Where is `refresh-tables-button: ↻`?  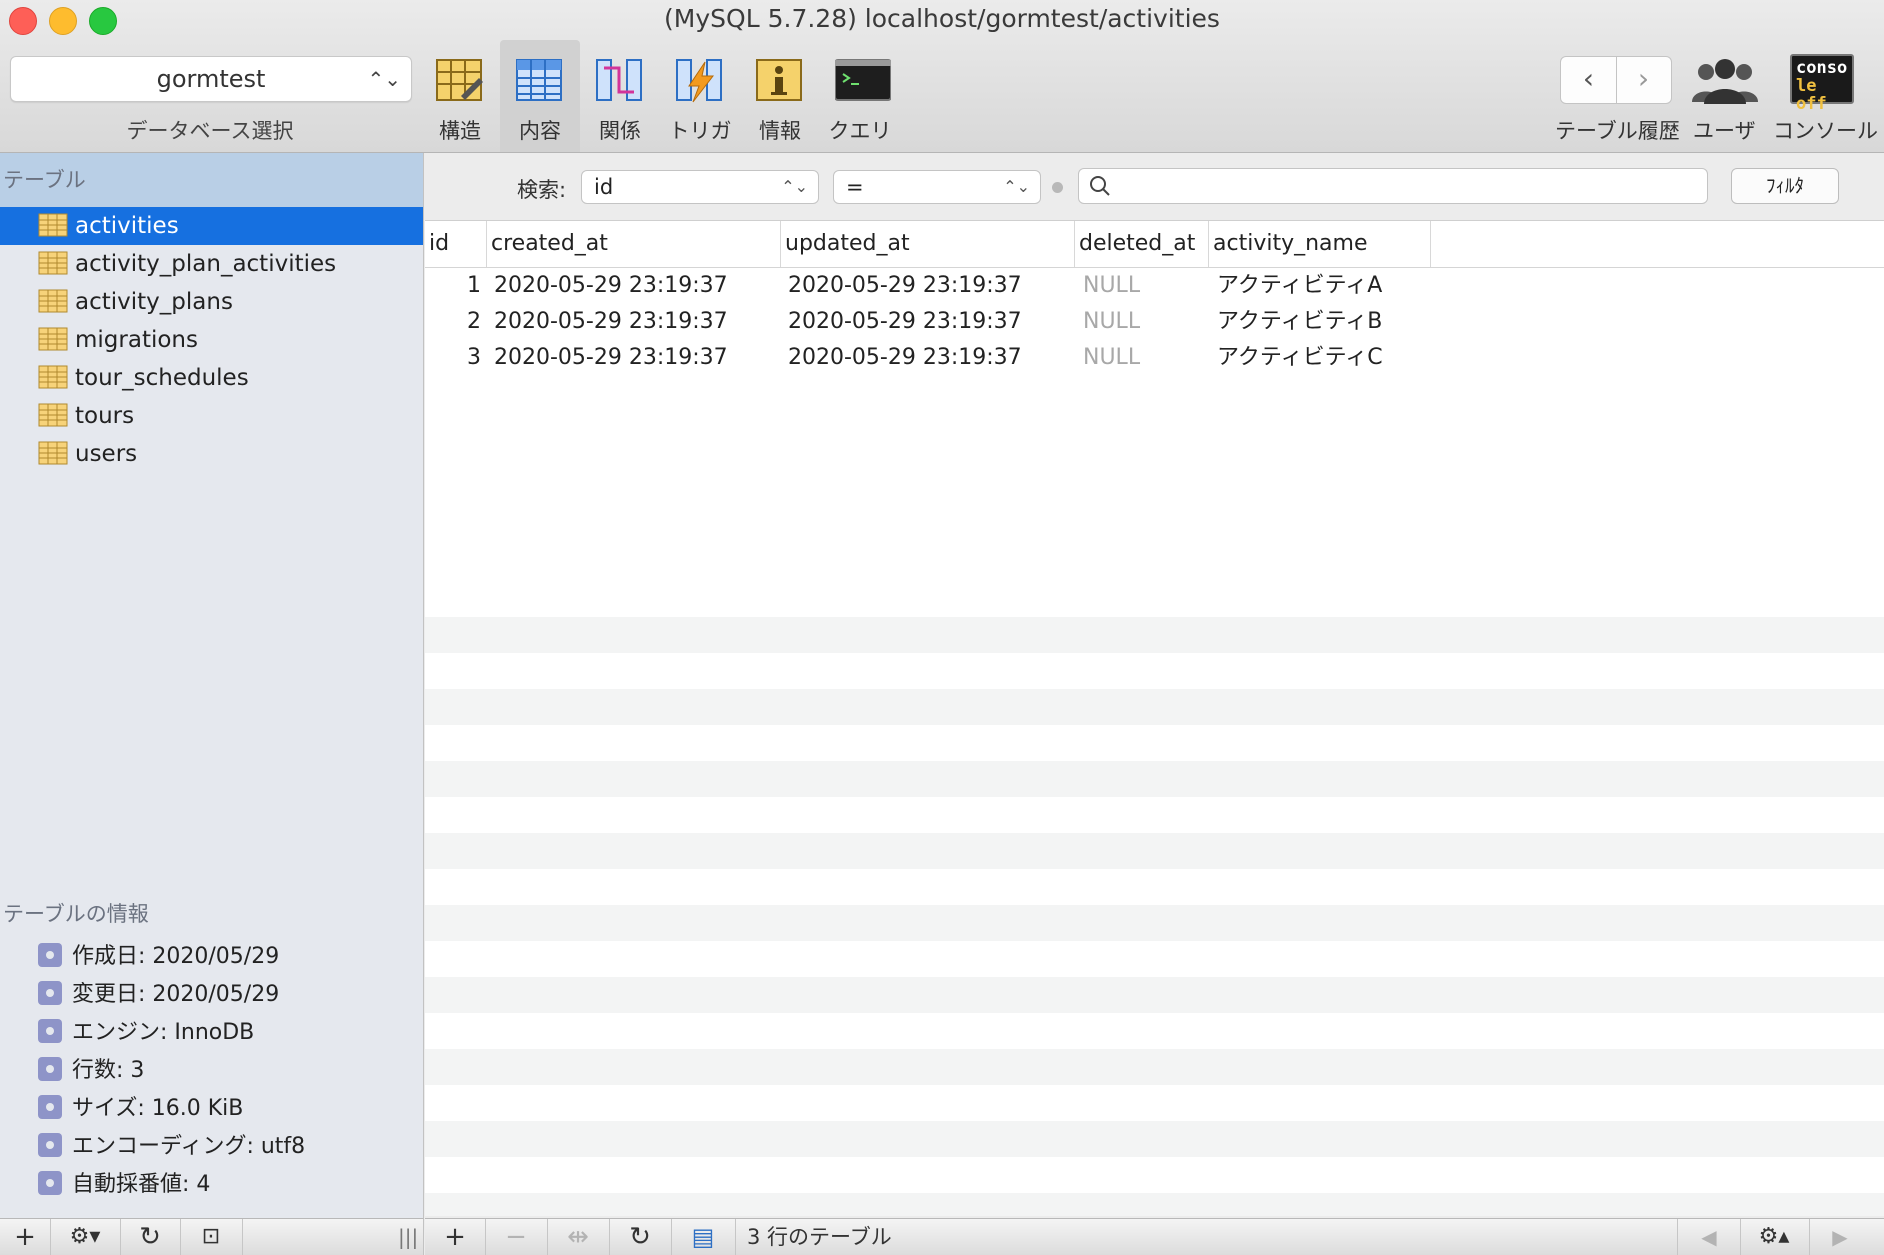
refresh-tables-button: ↻ is located at coordinates (150, 1237).